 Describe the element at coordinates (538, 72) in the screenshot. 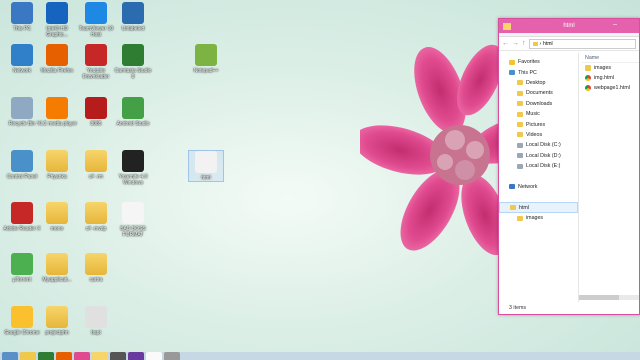

I see `nav-item-this-pc: This PC` at that location.